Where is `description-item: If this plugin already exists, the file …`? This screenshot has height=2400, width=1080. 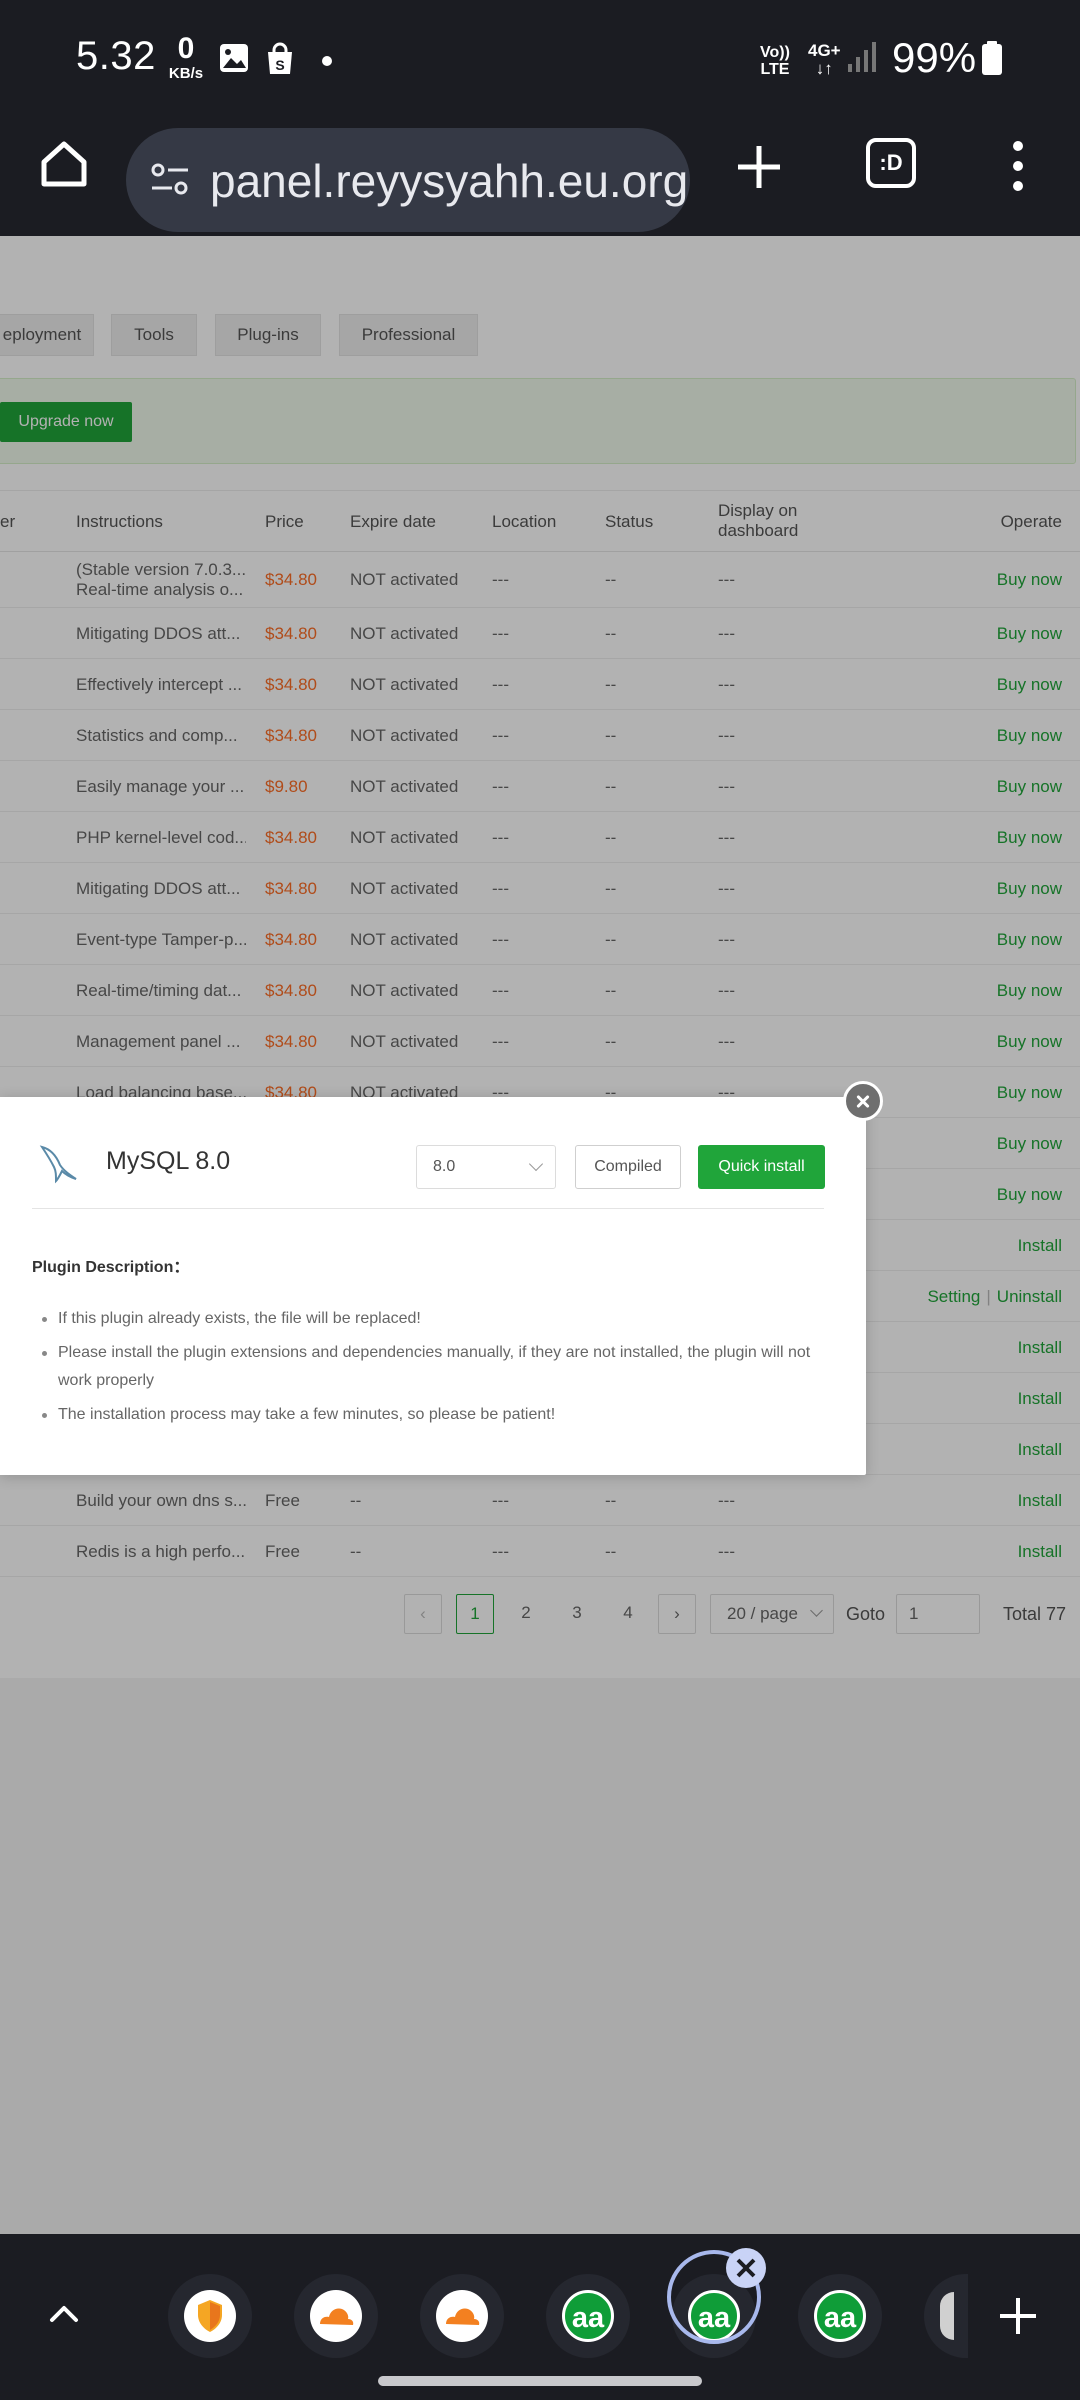
description-item: If this plugin already exists, the file … is located at coordinates (422, 1319).